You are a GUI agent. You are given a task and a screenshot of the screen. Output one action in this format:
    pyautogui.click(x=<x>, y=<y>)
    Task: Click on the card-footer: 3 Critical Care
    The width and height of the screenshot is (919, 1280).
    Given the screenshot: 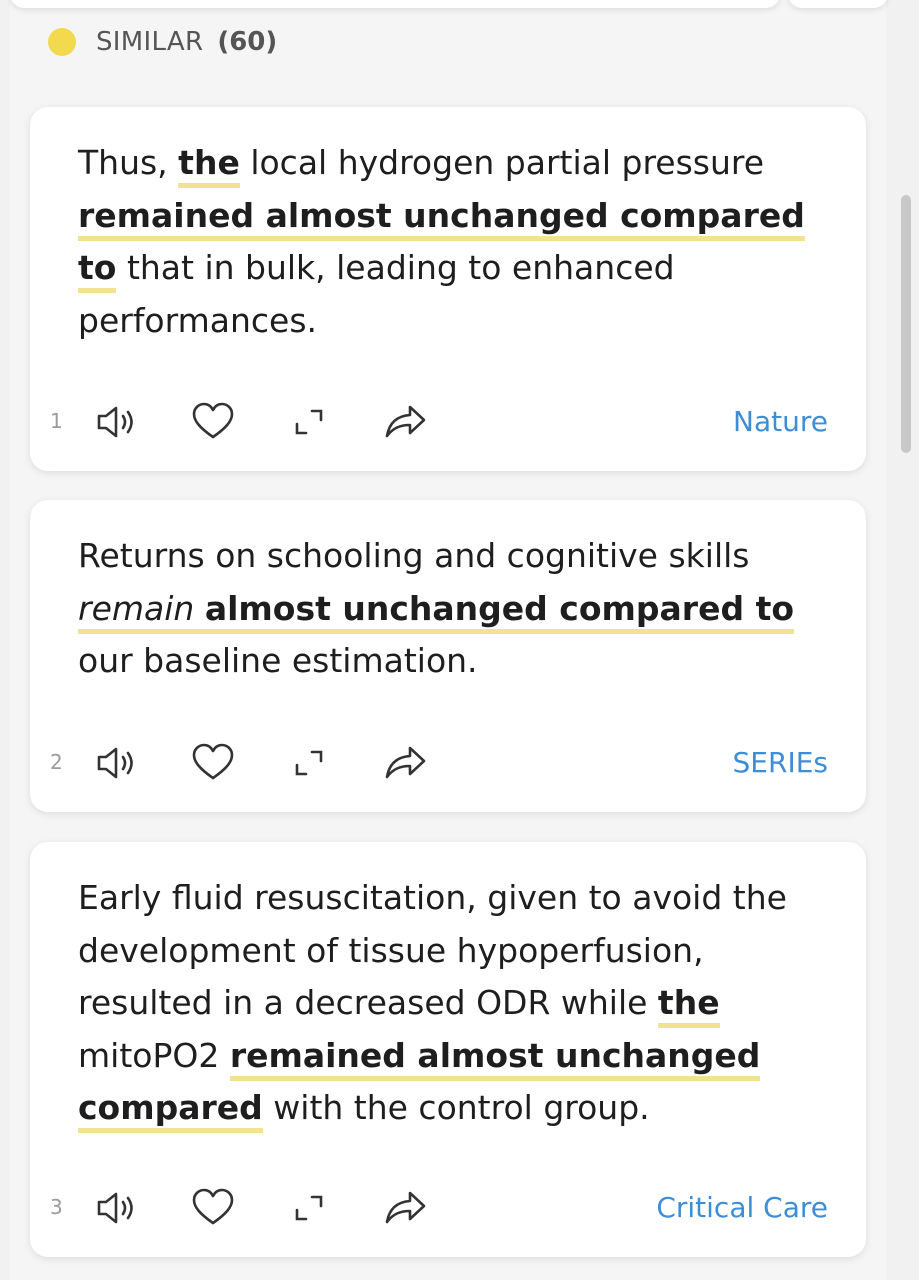 What is the action you would take?
    pyautogui.click(x=448, y=1208)
    